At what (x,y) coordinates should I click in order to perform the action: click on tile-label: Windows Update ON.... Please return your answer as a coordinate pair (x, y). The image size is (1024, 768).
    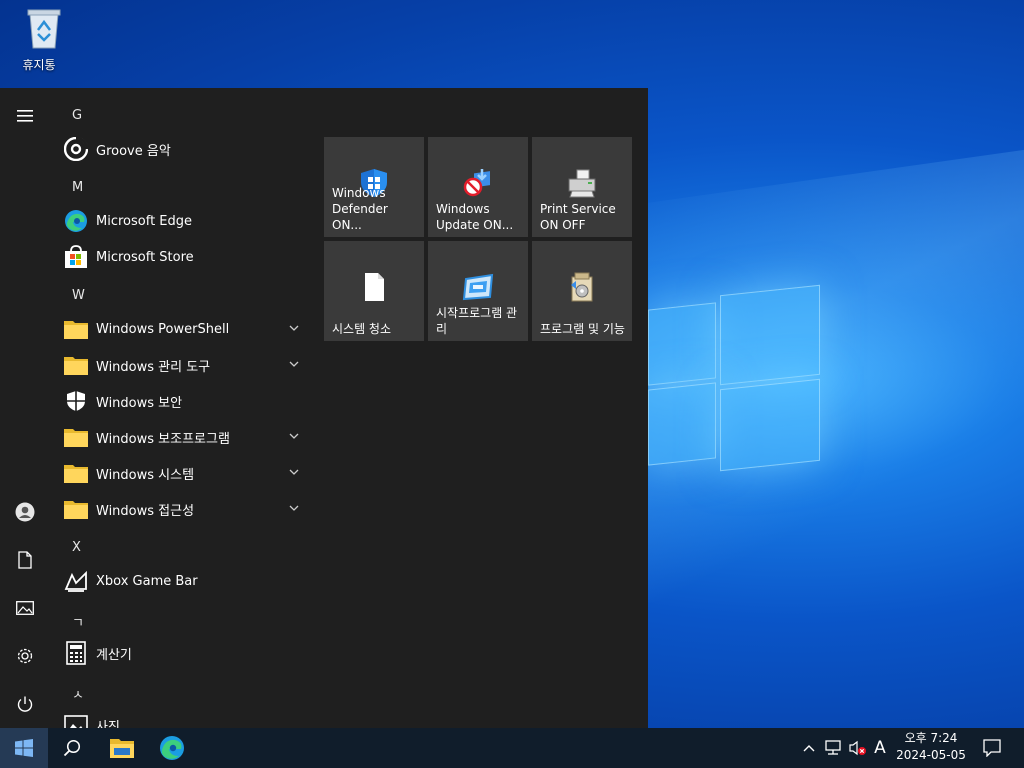
    Looking at the image, I should click on (475, 217).